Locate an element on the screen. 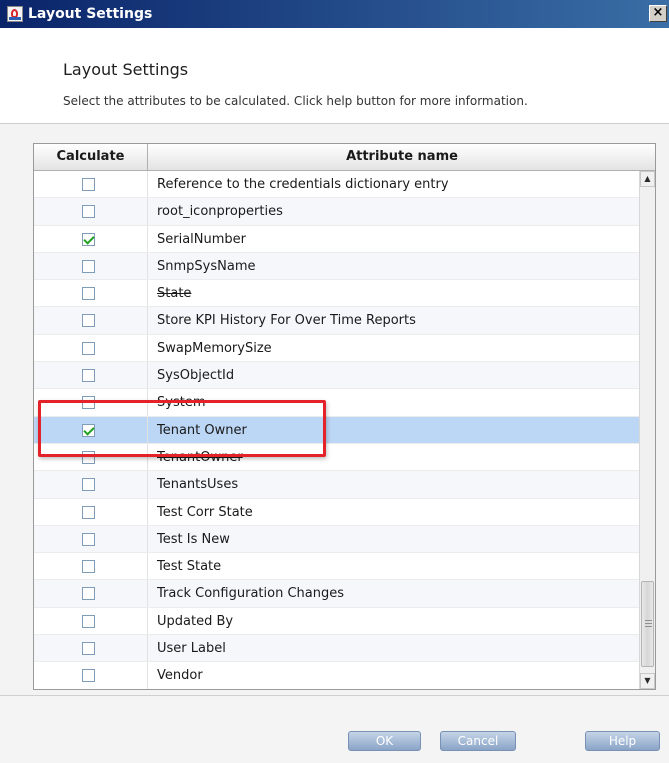 This screenshot has width=669, height=763. attribute-name-cell: root_iconproperties is located at coordinates (220, 212).